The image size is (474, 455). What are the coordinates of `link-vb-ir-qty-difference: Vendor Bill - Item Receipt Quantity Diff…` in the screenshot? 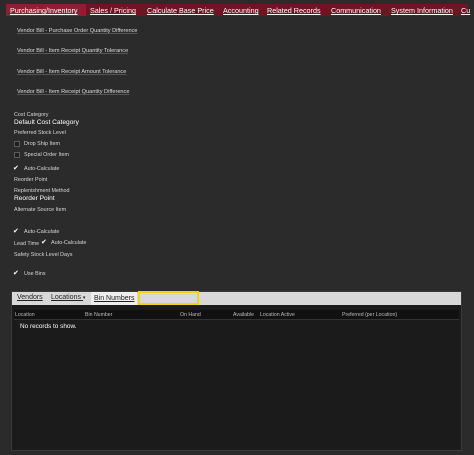 It's located at (73, 92).